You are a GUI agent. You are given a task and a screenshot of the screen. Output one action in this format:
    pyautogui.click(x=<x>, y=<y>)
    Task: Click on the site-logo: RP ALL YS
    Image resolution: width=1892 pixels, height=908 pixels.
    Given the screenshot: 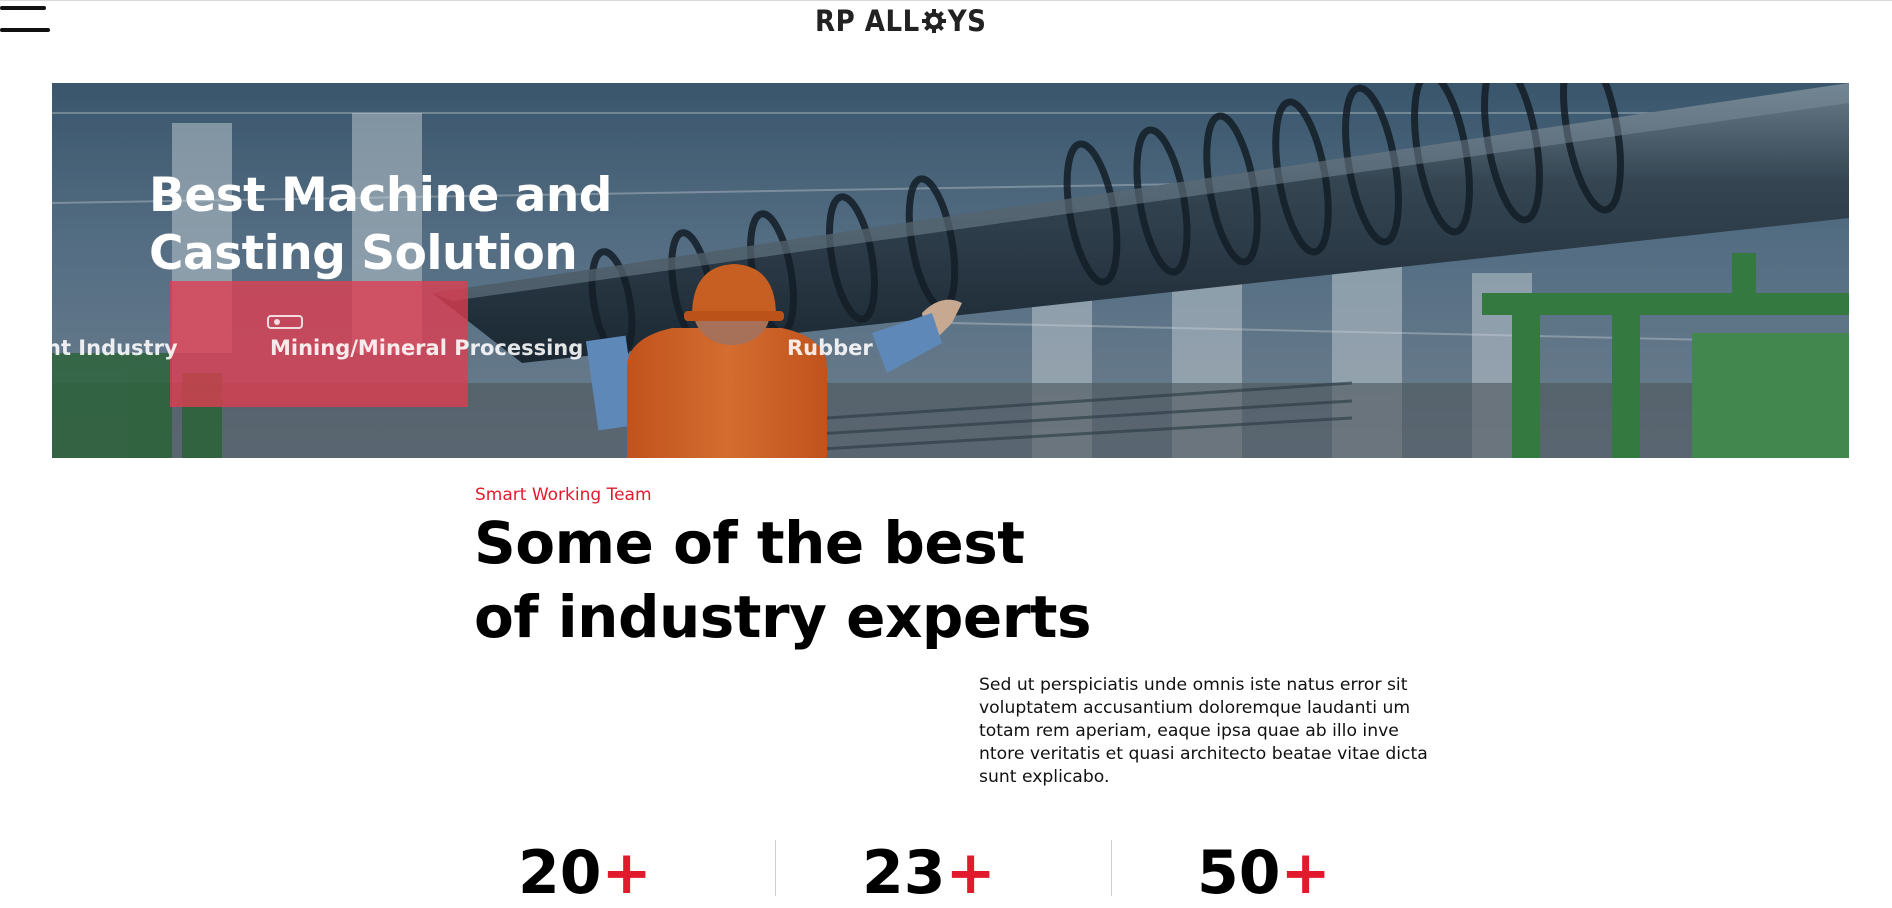 What is the action you would take?
    pyautogui.click(x=900, y=21)
    